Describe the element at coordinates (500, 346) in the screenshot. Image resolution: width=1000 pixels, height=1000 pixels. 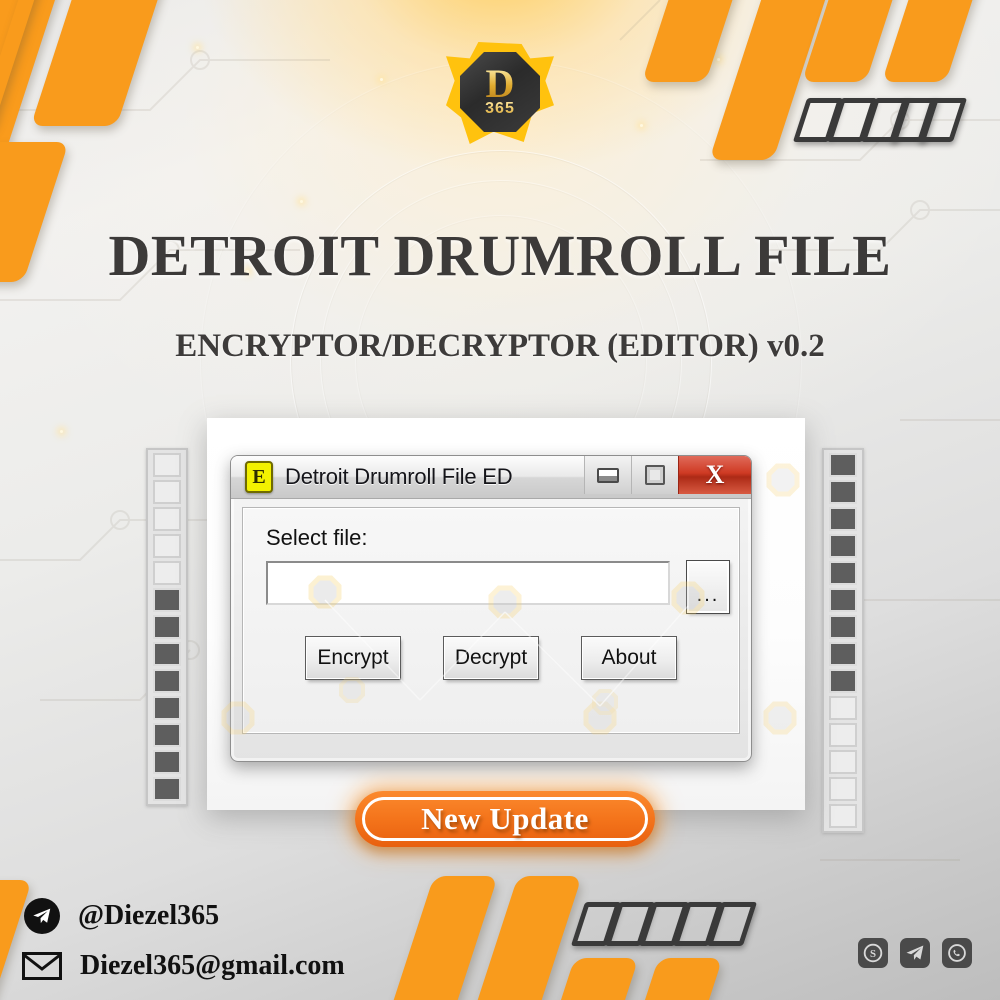
I see `page-subtitle: ENCRYPTOR/DECRYPTOR (EDITOR) v0.2` at that location.